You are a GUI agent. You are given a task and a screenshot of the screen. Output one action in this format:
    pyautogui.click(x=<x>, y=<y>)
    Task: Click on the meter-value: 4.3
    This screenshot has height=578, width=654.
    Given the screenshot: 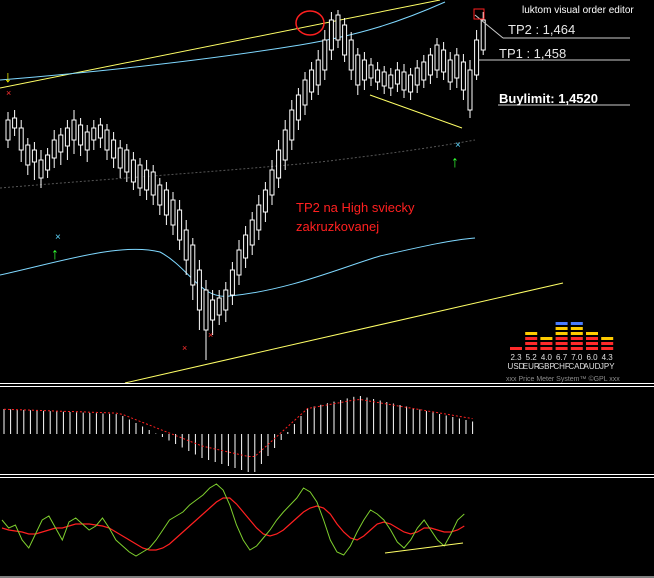 What is the action you would take?
    pyautogui.click(x=608, y=357)
    